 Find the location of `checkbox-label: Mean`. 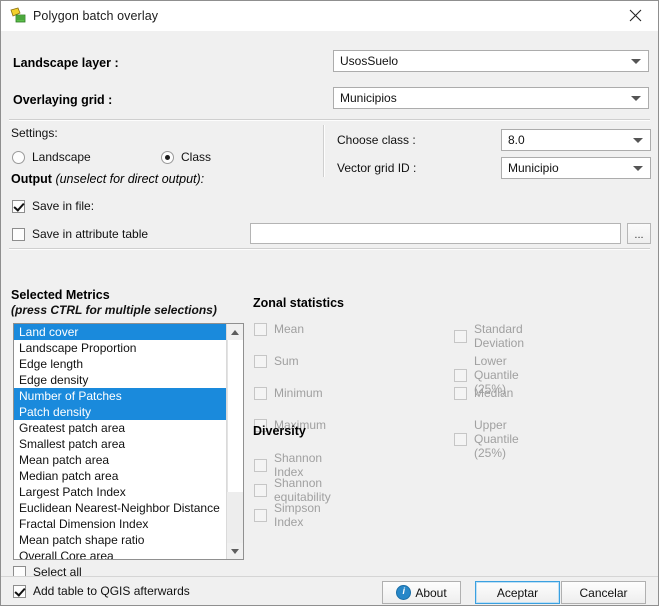

checkbox-label: Mean is located at coordinates (289, 329).